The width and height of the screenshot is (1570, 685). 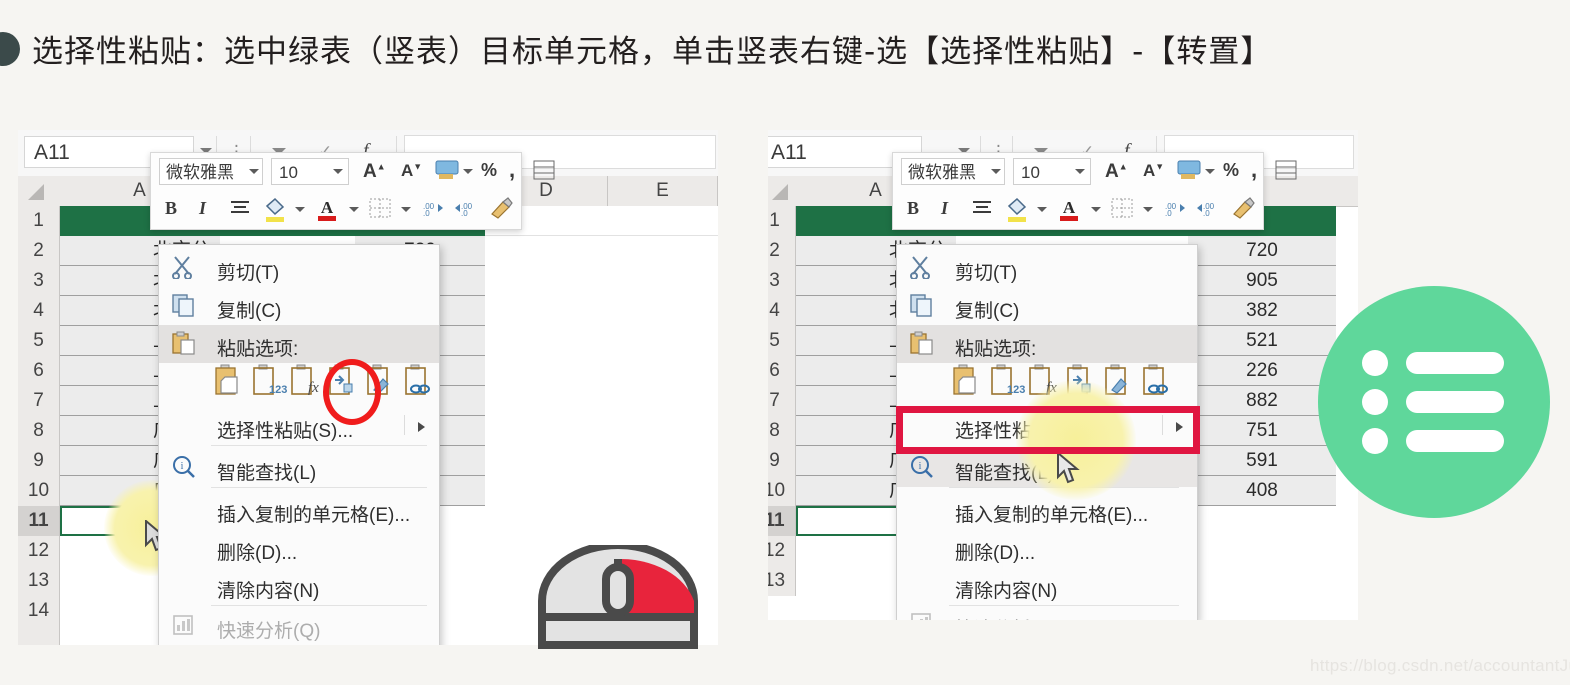 What do you see at coordinates (1262, 401) in the screenshot?
I see `cell-c7: 882` at bounding box center [1262, 401].